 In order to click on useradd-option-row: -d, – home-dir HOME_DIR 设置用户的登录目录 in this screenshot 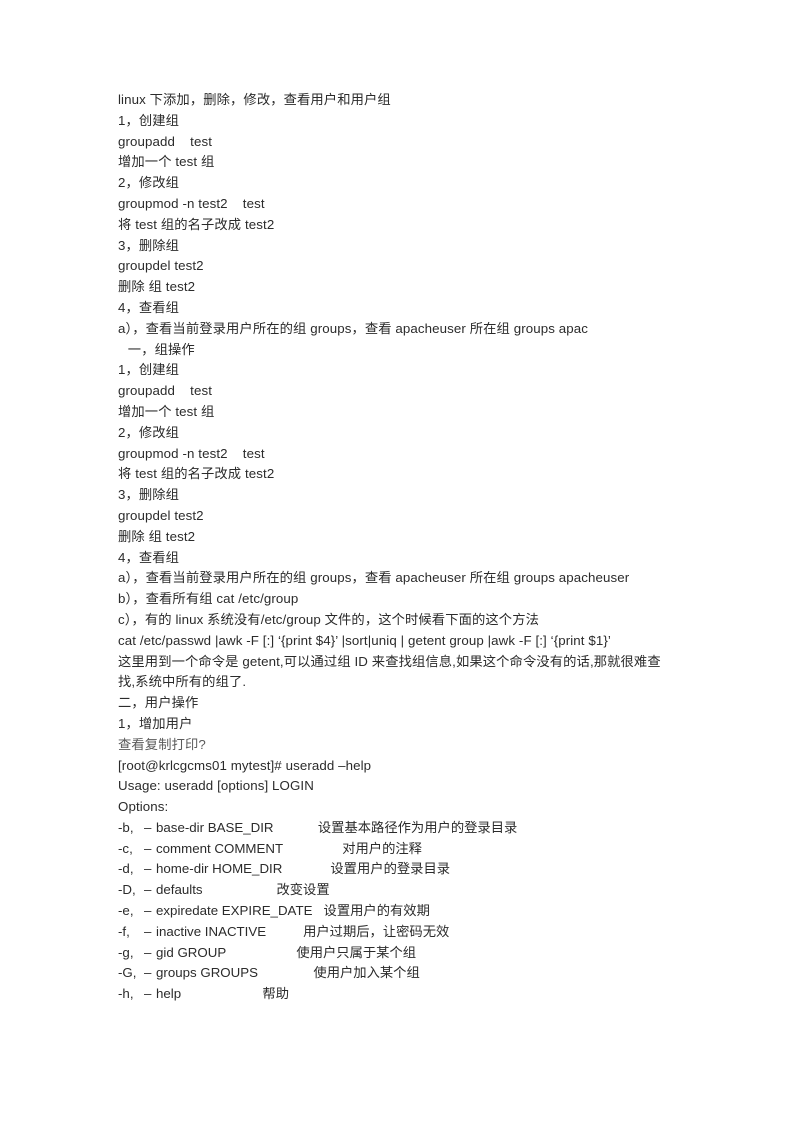, I will do `click(399, 869)`.